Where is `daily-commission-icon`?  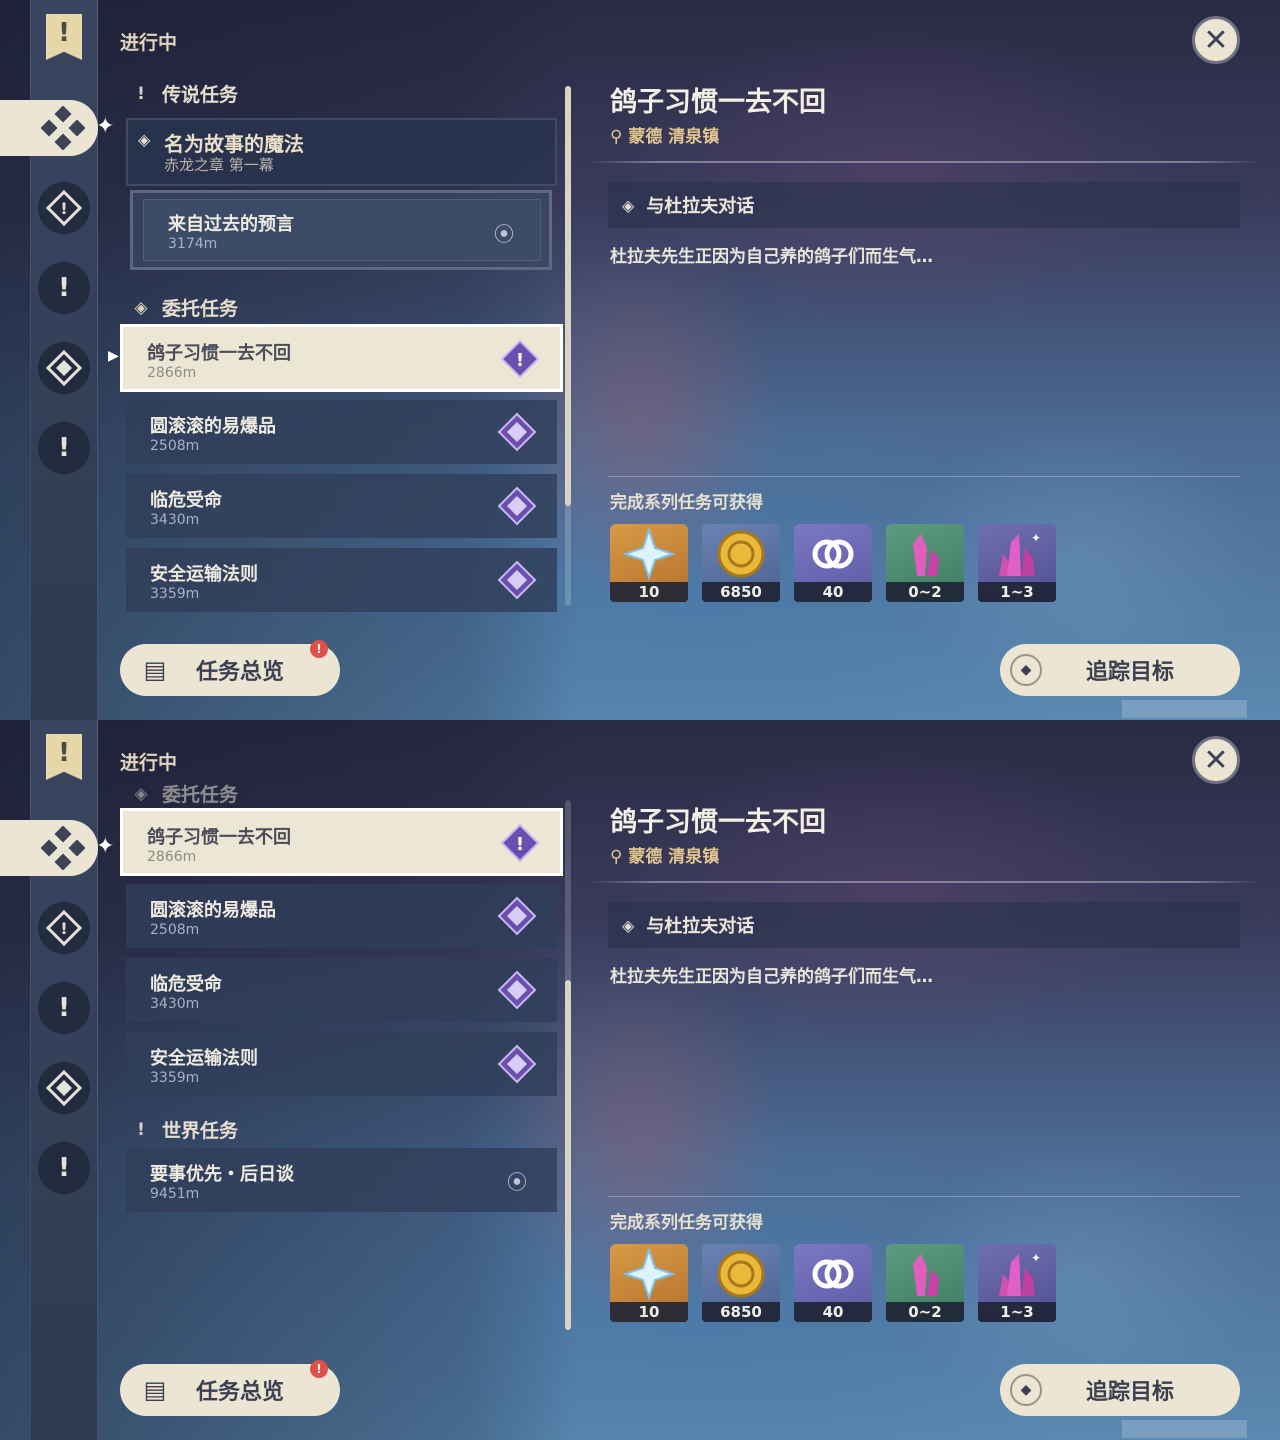
daily-commission-icon is located at coordinates (64, 1088).